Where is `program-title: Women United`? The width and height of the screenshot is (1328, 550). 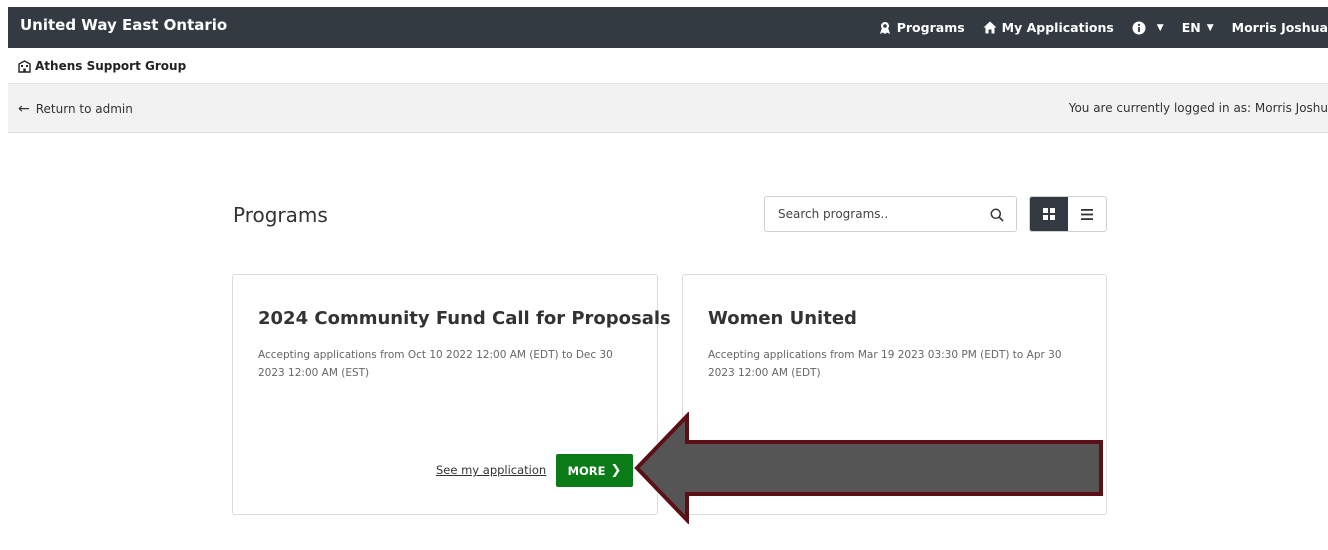
program-title: Women United is located at coordinates (782, 318).